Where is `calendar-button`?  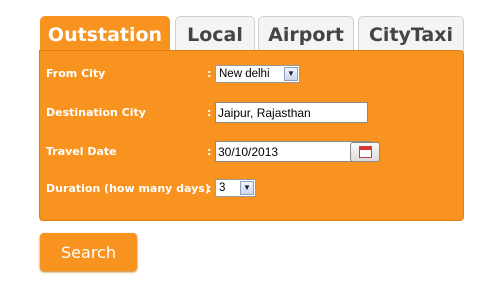 calendar-button is located at coordinates (365, 152).